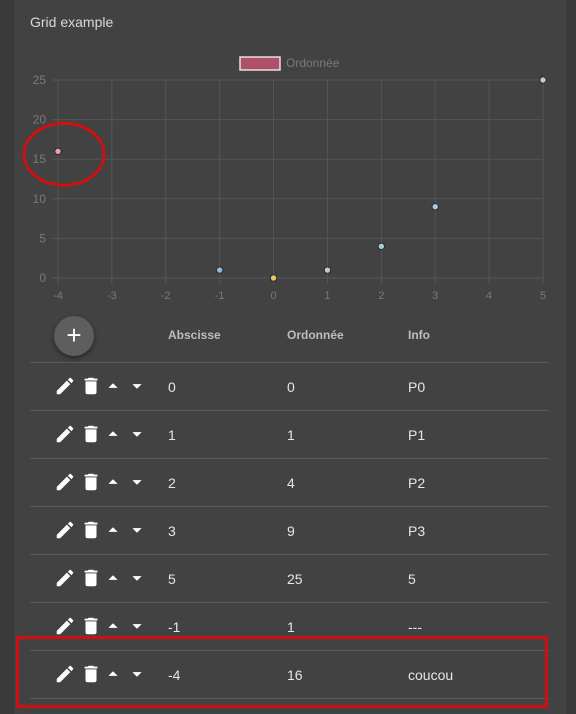 The width and height of the screenshot is (576, 714). Describe the element at coordinates (166, 296) in the screenshot. I see `x-tick-label: -2` at that location.